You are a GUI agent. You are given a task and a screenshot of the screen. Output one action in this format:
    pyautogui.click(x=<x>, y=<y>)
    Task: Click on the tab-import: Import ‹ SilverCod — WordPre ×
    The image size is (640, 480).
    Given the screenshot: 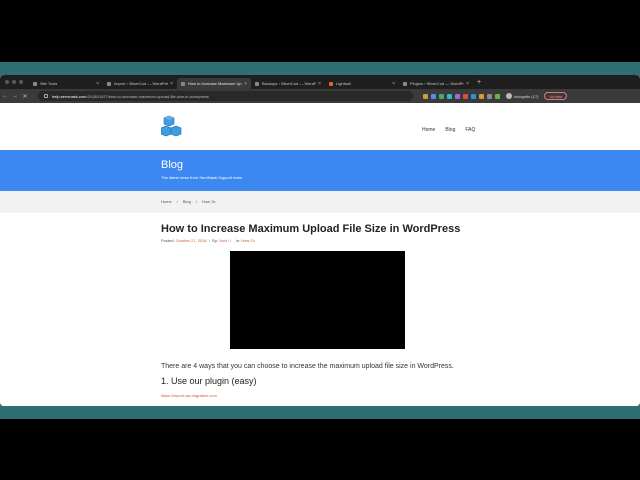 What is the action you would take?
    pyautogui.click(x=140, y=83)
    